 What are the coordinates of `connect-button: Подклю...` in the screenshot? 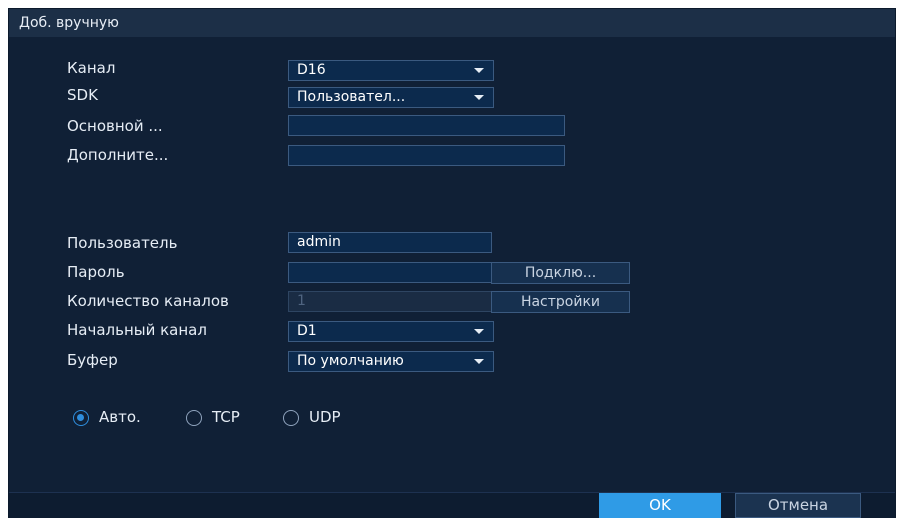 It's located at (560, 273).